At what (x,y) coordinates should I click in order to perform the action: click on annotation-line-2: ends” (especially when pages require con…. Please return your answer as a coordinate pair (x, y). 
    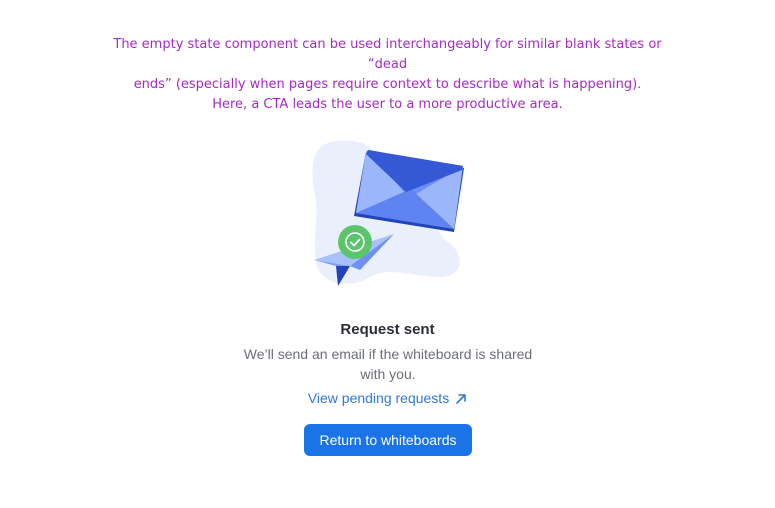
    Looking at the image, I should click on (387, 84).